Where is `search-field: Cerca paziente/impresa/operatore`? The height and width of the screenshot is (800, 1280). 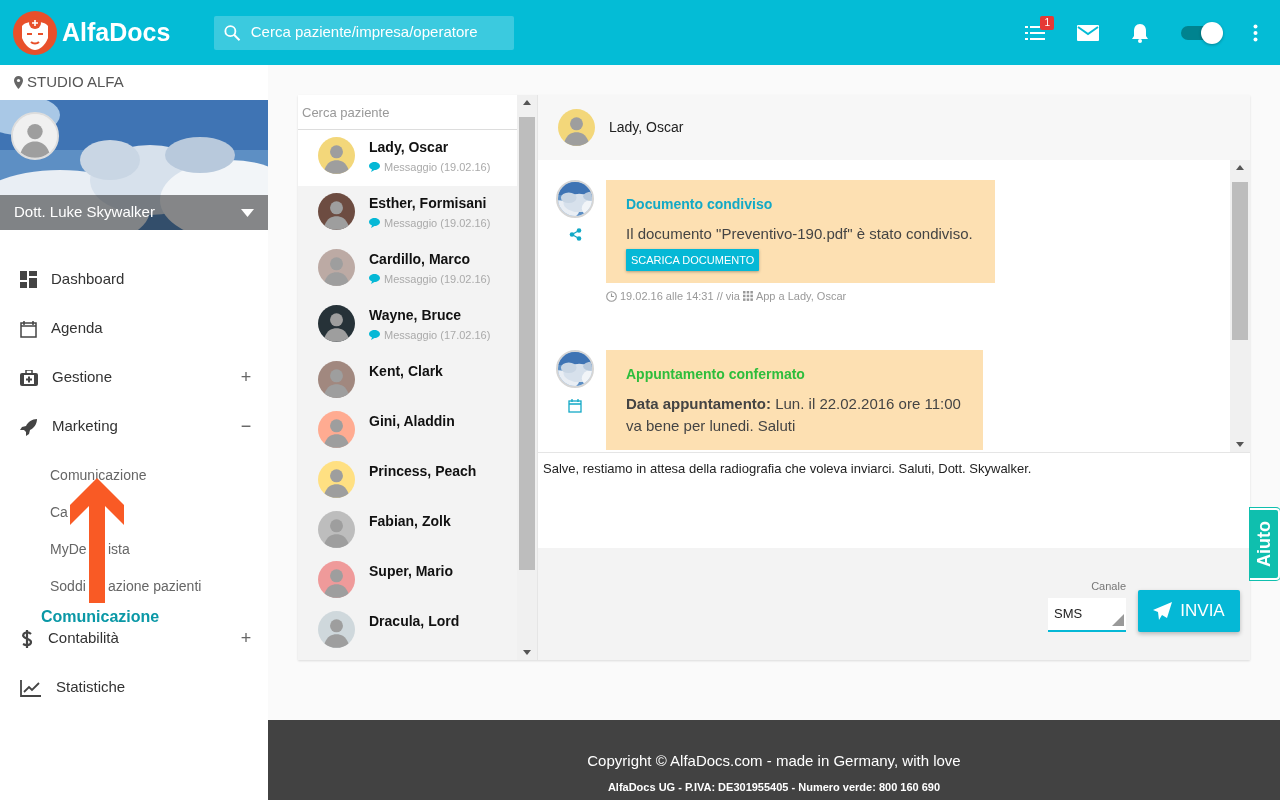
search-field: Cerca paziente/impresa/operatore is located at coordinates (364, 32).